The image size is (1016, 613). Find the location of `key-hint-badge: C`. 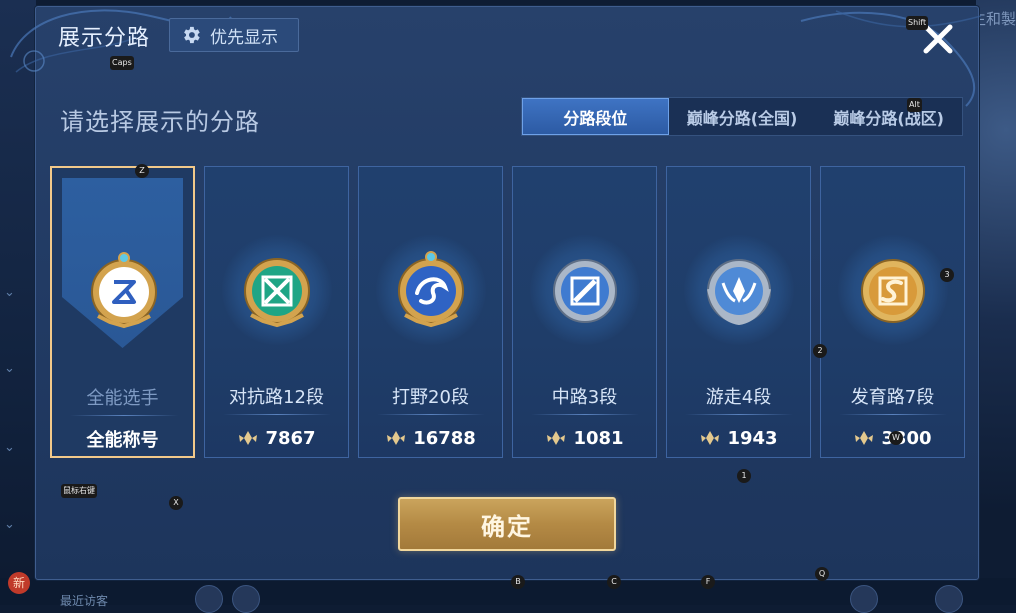

key-hint-badge: C is located at coordinates (614, 582).